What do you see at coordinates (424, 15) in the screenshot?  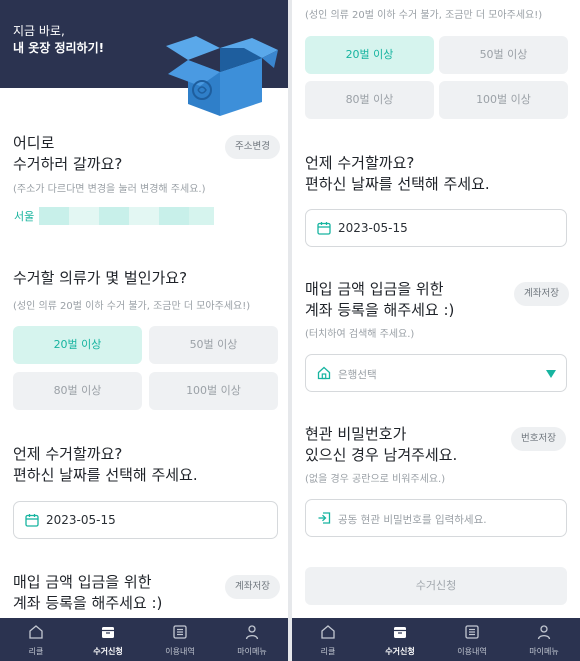 I see `quantity-hint-scrolled: (성인 의류 20벌 이하 수거 불가, 조금만 더 모아주세요!)` at bounding box center [424, 15].